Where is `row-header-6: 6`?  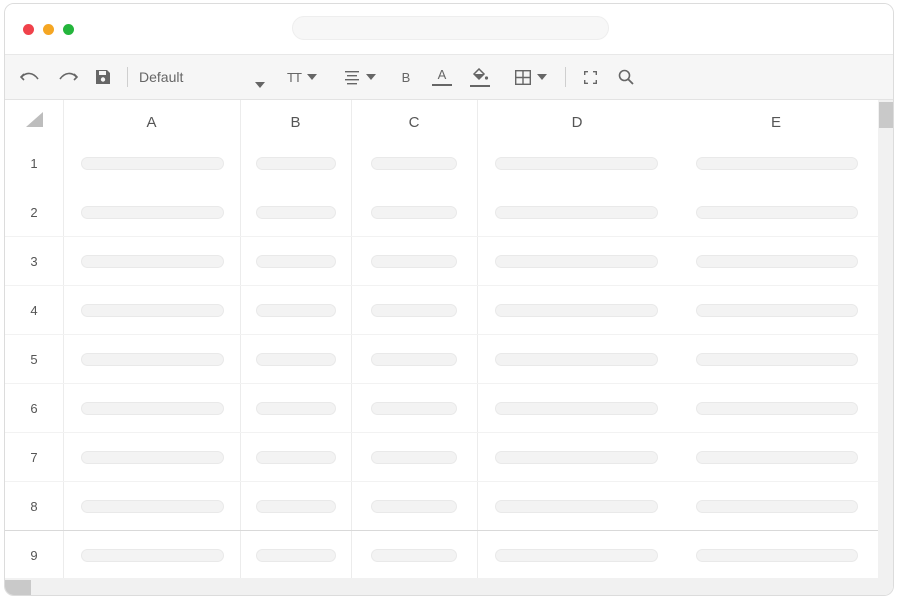
row-header-6: 6 is located at coordinates (34, 408).